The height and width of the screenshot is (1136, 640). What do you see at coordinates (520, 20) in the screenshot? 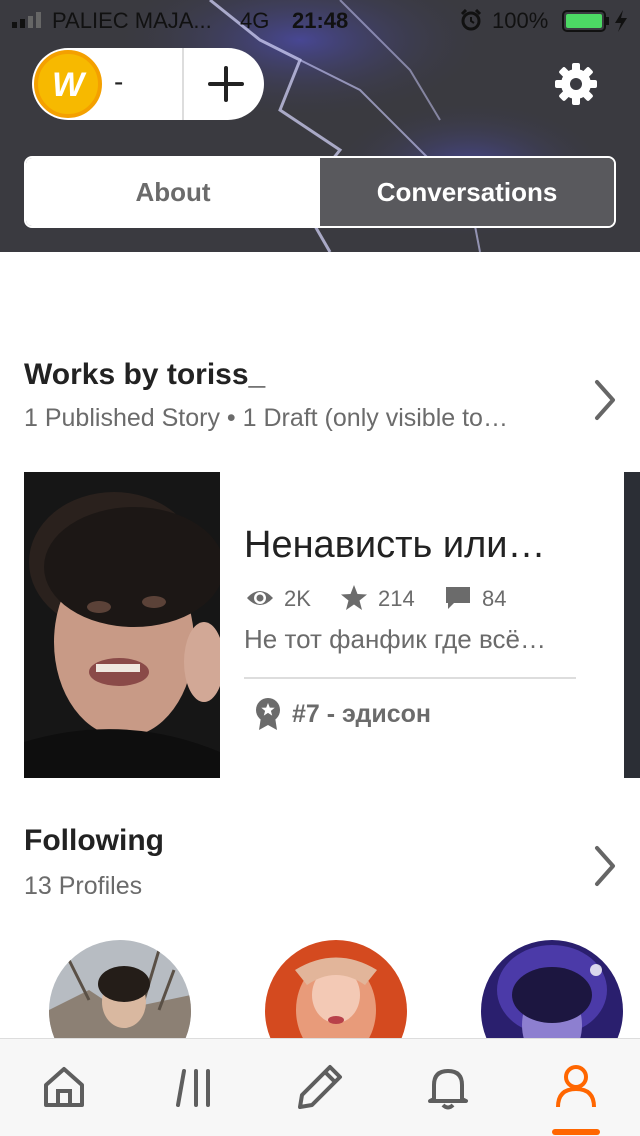
I see `battery-percent: 100%` at bounding box center [520, 20].